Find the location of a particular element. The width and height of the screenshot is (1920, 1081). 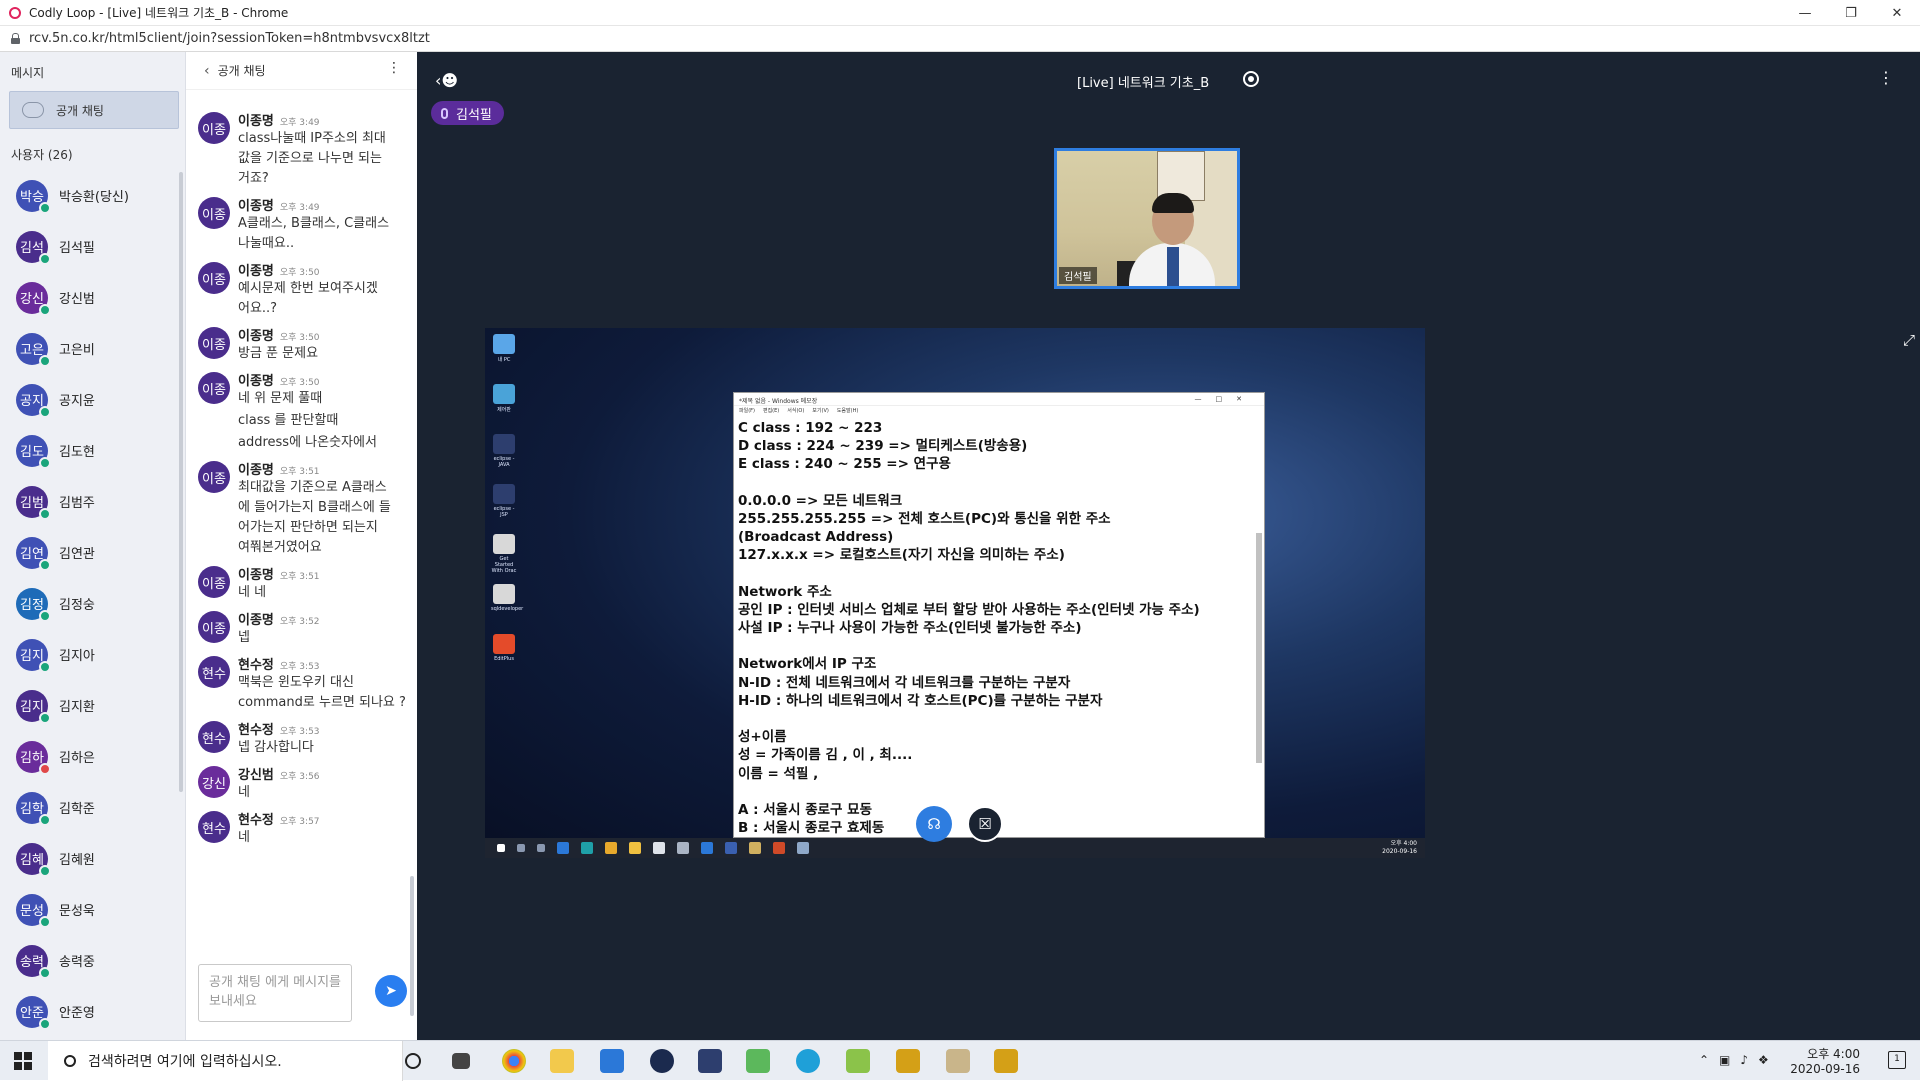

mail-icon is located at coordinates (612, 1061).